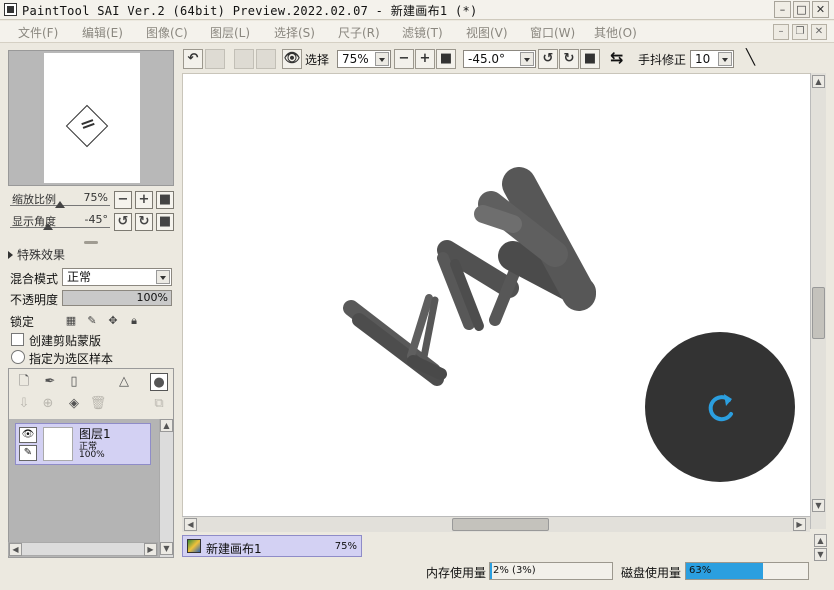  Describe the element at coordinates (422, 32) in the screenshot. I see `menu-filter: 滤镜(T)` at that location.